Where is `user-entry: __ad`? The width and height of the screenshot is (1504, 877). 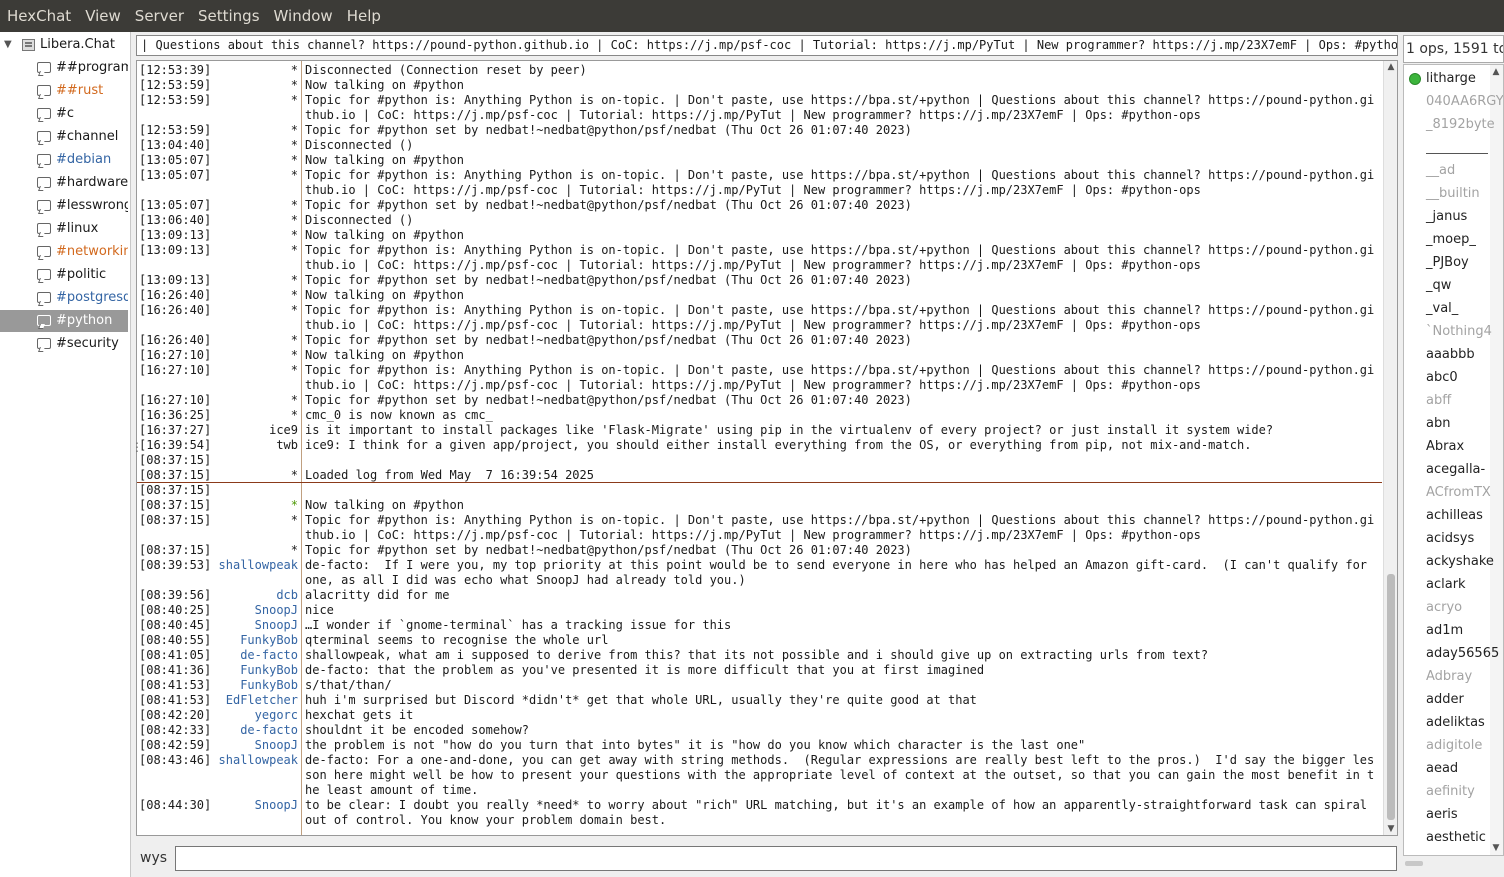
user-entry: __ad is located at coordinates (1440, 170).